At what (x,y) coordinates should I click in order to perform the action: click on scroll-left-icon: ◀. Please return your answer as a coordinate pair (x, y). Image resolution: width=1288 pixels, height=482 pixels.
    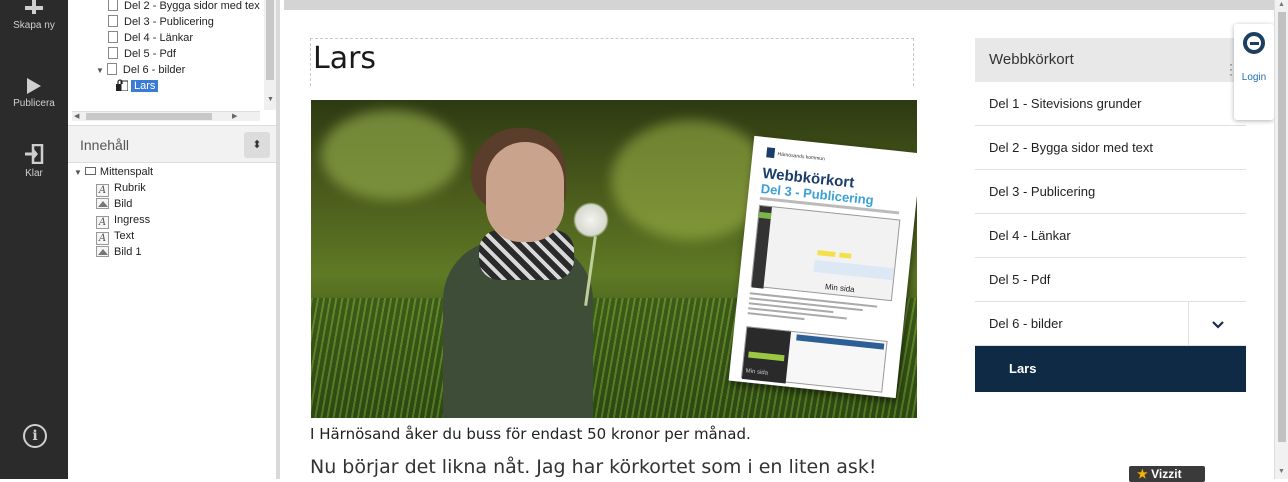
    Looking at the image, I should click on (76, 116).